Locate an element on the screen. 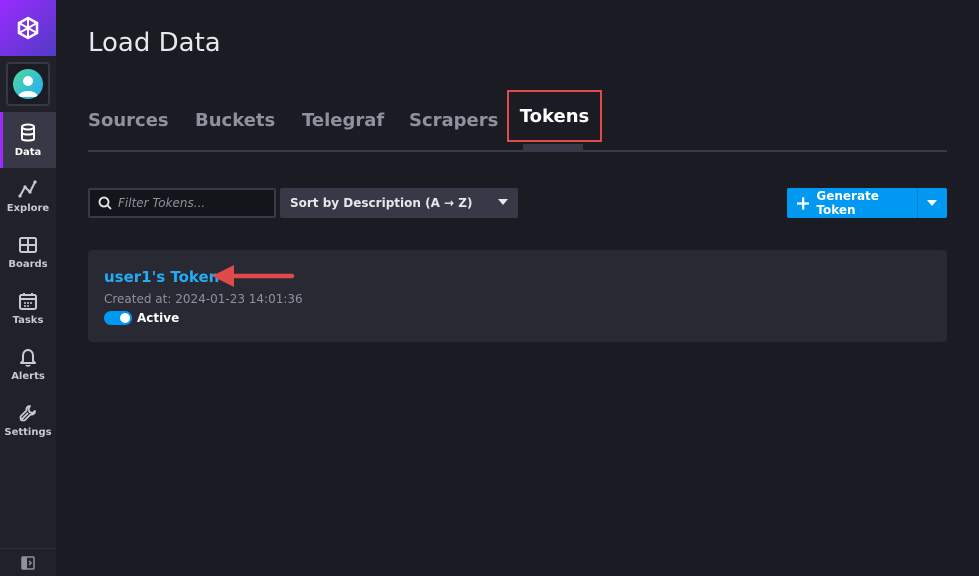 This screenshot has width=979, height=576. dashboard-grid-icon is located at coordinates (28, 244).